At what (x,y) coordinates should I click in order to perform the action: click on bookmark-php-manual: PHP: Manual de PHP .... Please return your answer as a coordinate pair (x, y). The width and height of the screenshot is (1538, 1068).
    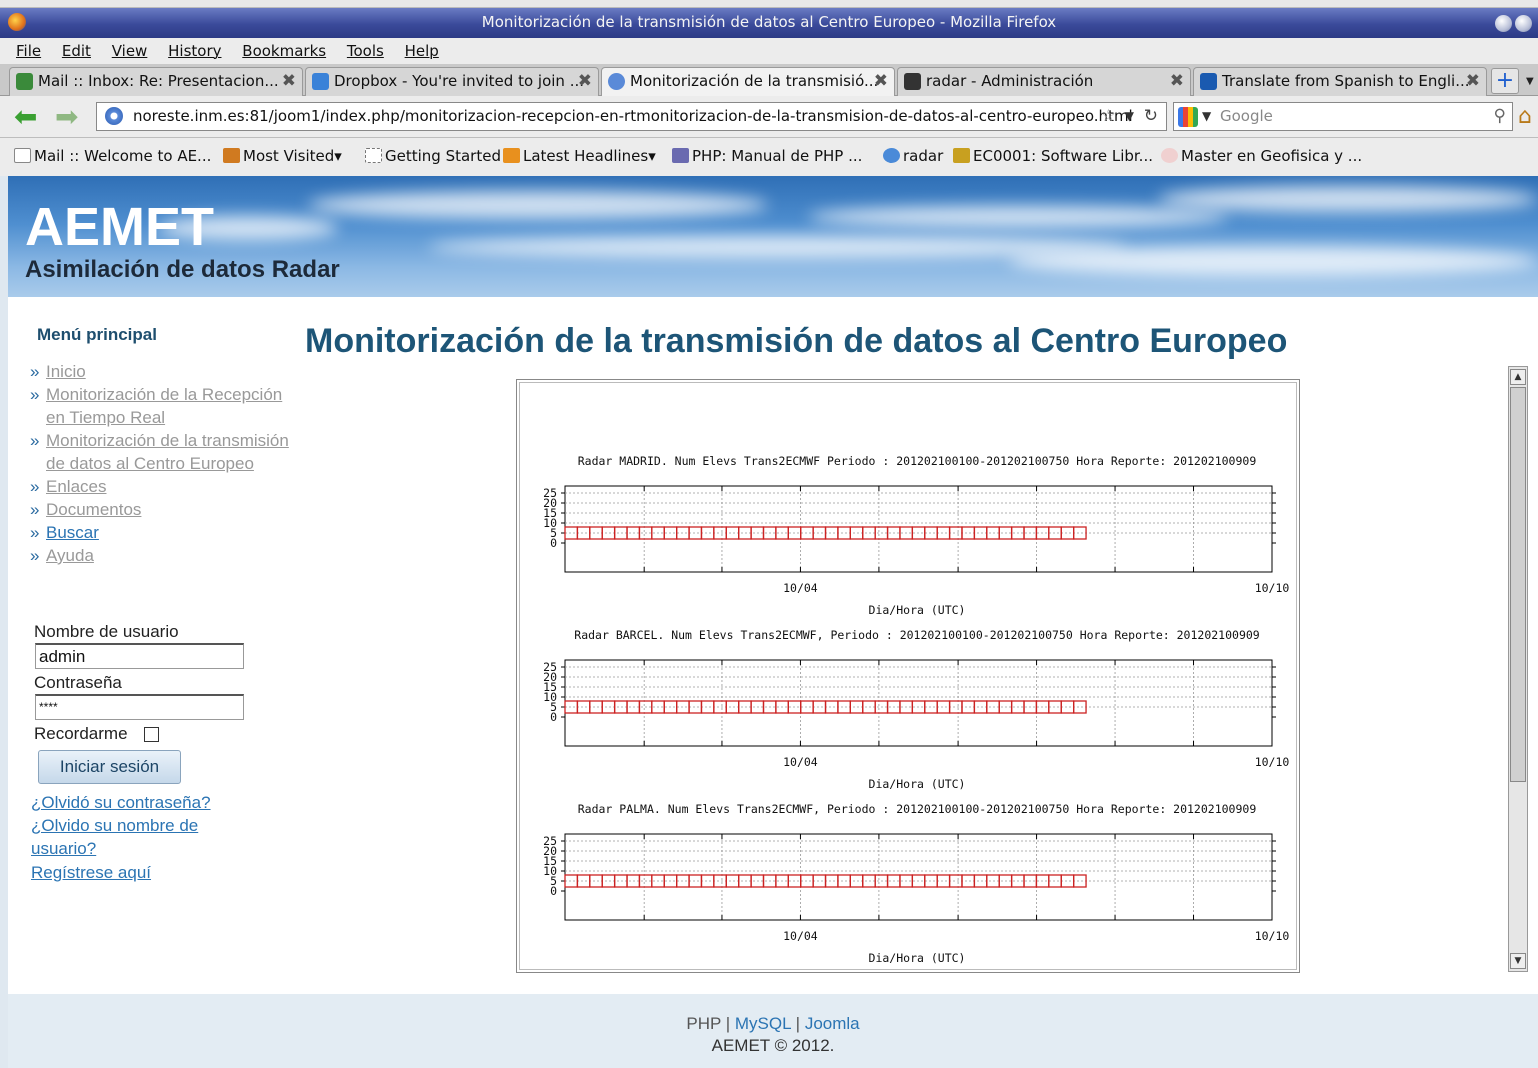
    Looking at the image, I should click on (767, 156).